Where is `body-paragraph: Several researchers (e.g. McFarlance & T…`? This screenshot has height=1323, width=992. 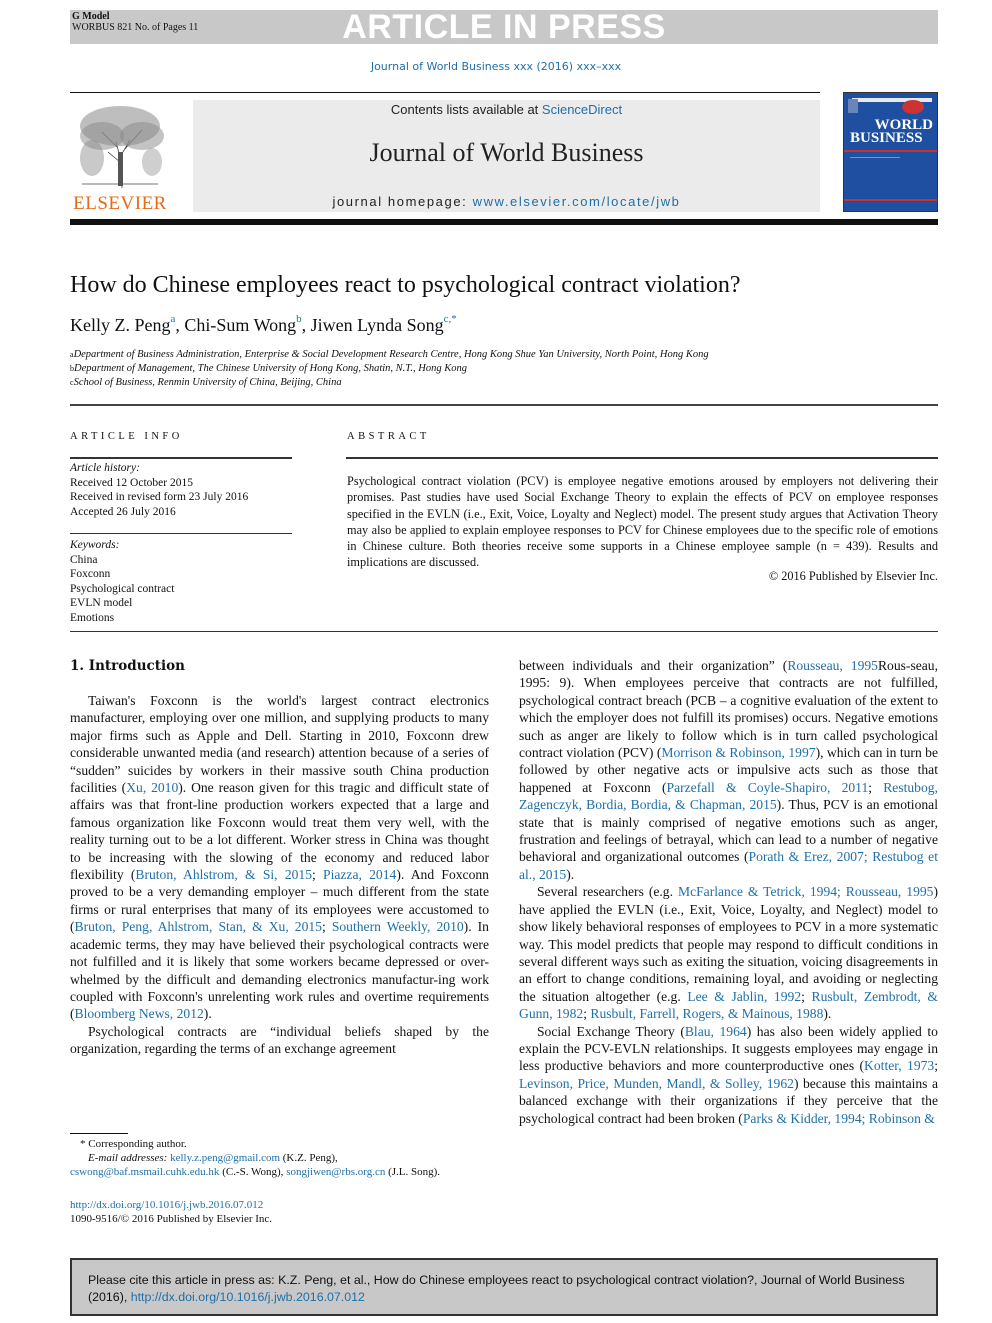 body-paragraph: Several researchers (e.g. McFarlance & T… is located at coordinates (728, 952).